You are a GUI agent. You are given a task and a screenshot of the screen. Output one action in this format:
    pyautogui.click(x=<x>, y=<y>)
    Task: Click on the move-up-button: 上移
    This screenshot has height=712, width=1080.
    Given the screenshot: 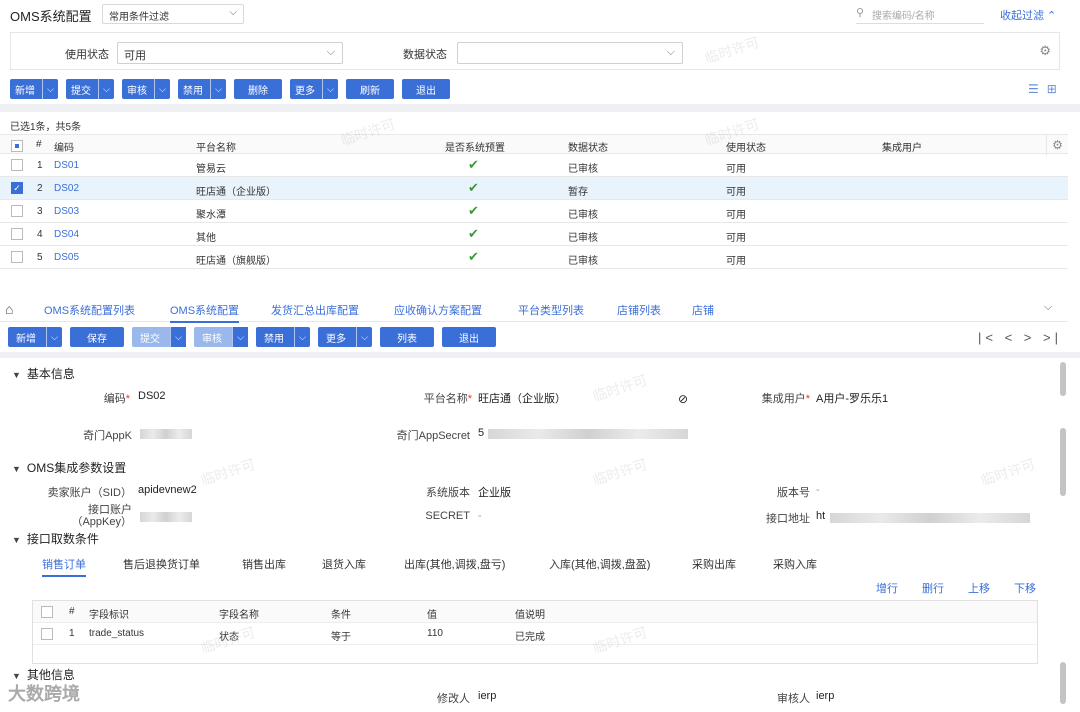 What is the action you would take?
    pyautogui.click(x=979, y=588)
    